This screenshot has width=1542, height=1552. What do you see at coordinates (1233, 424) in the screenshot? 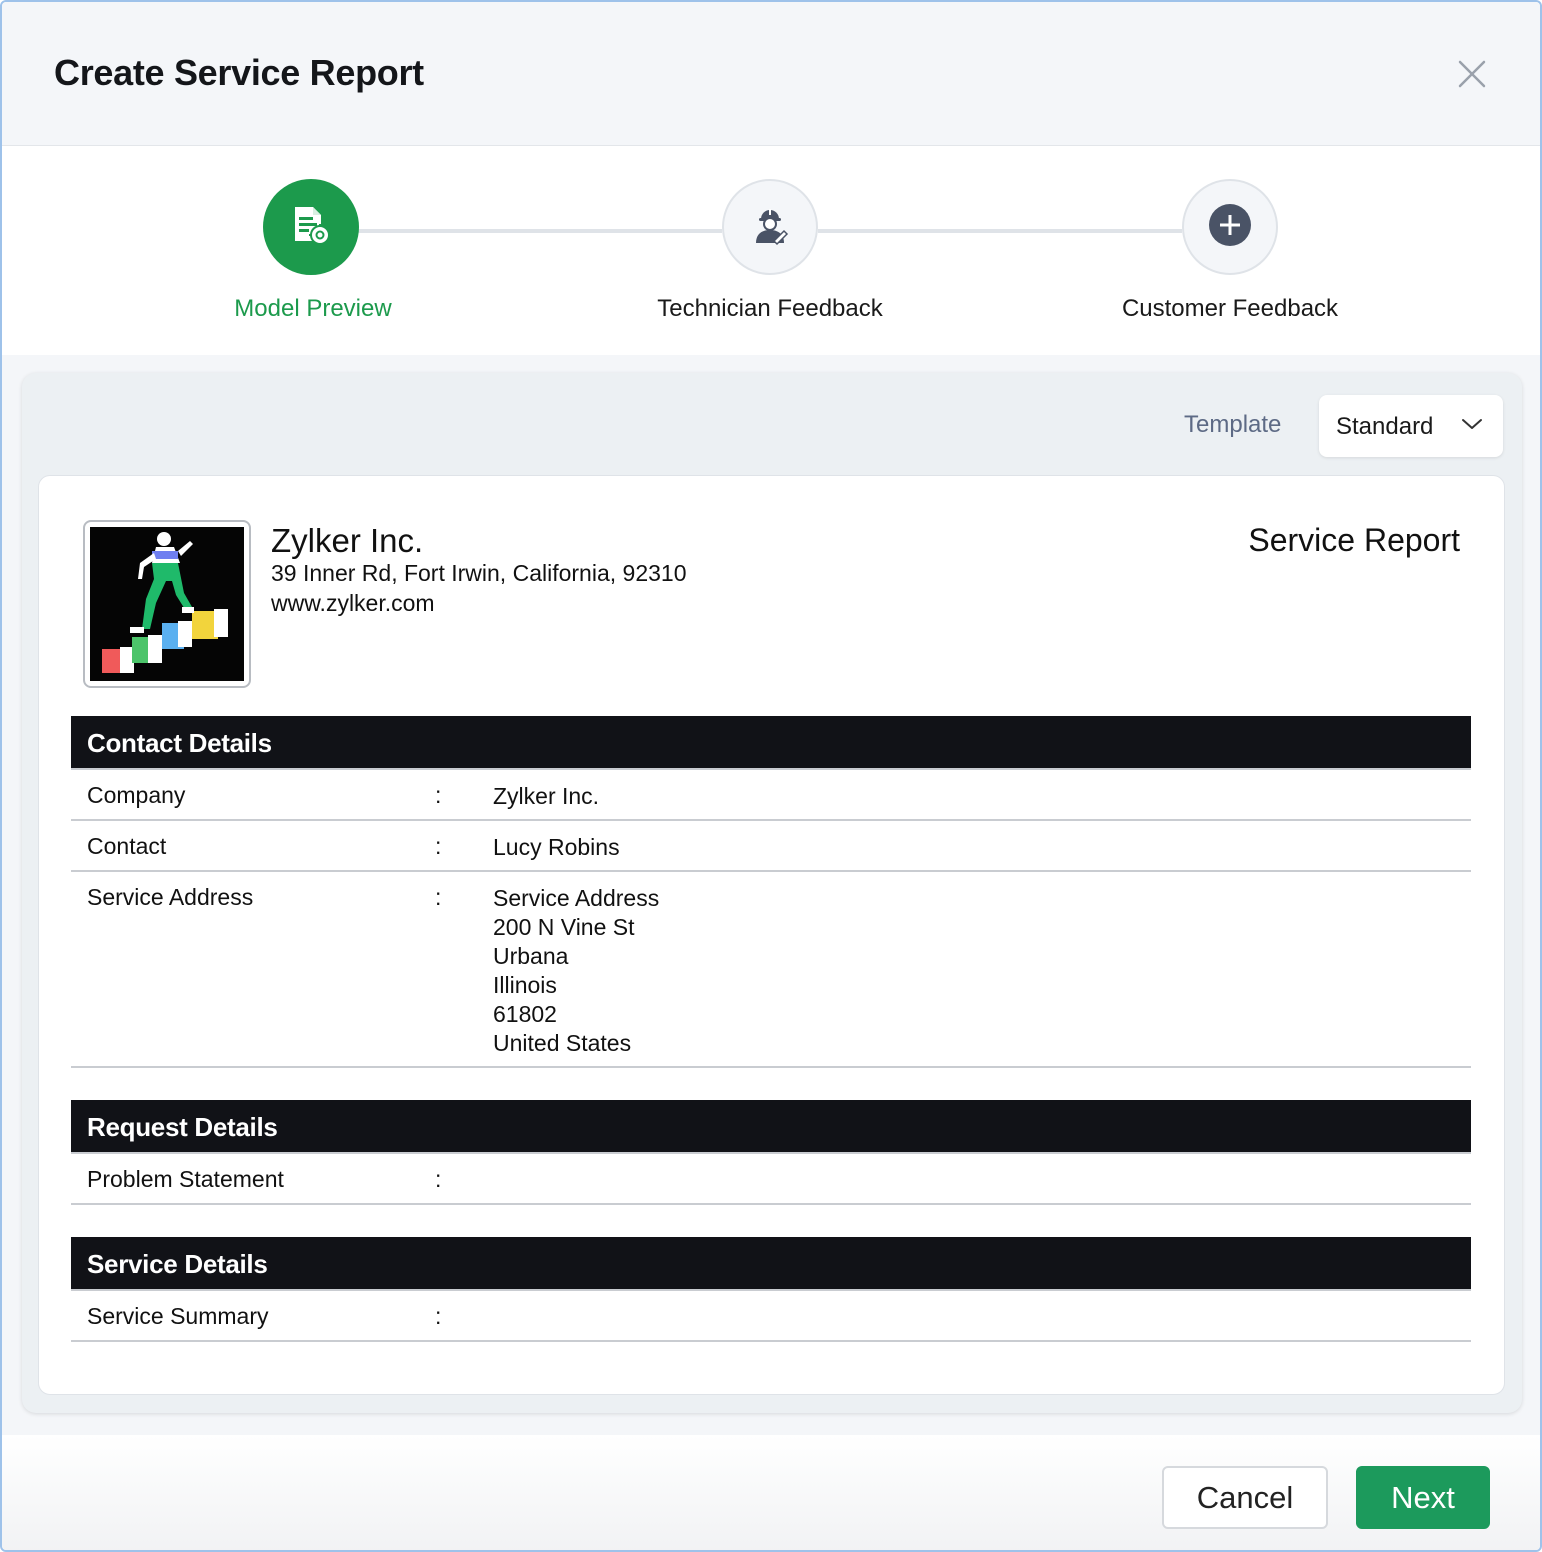
I see `template-label: Template` at bounding box center [1233, 424].